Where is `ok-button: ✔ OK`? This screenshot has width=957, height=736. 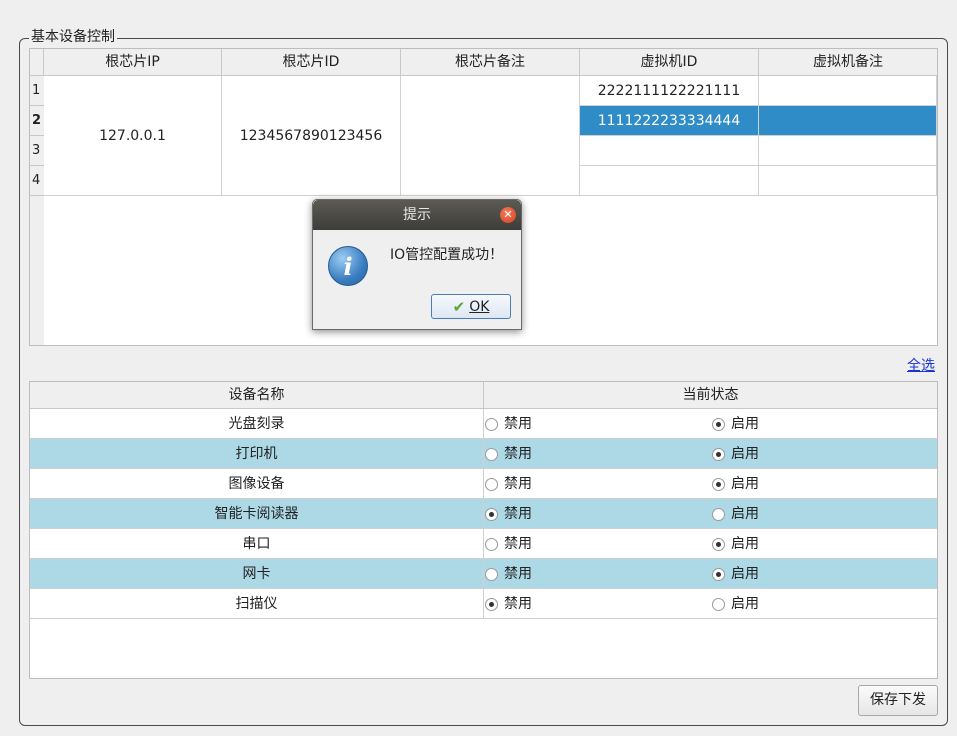 ok-button: ✔ OK is located at coordinates (471, 306).